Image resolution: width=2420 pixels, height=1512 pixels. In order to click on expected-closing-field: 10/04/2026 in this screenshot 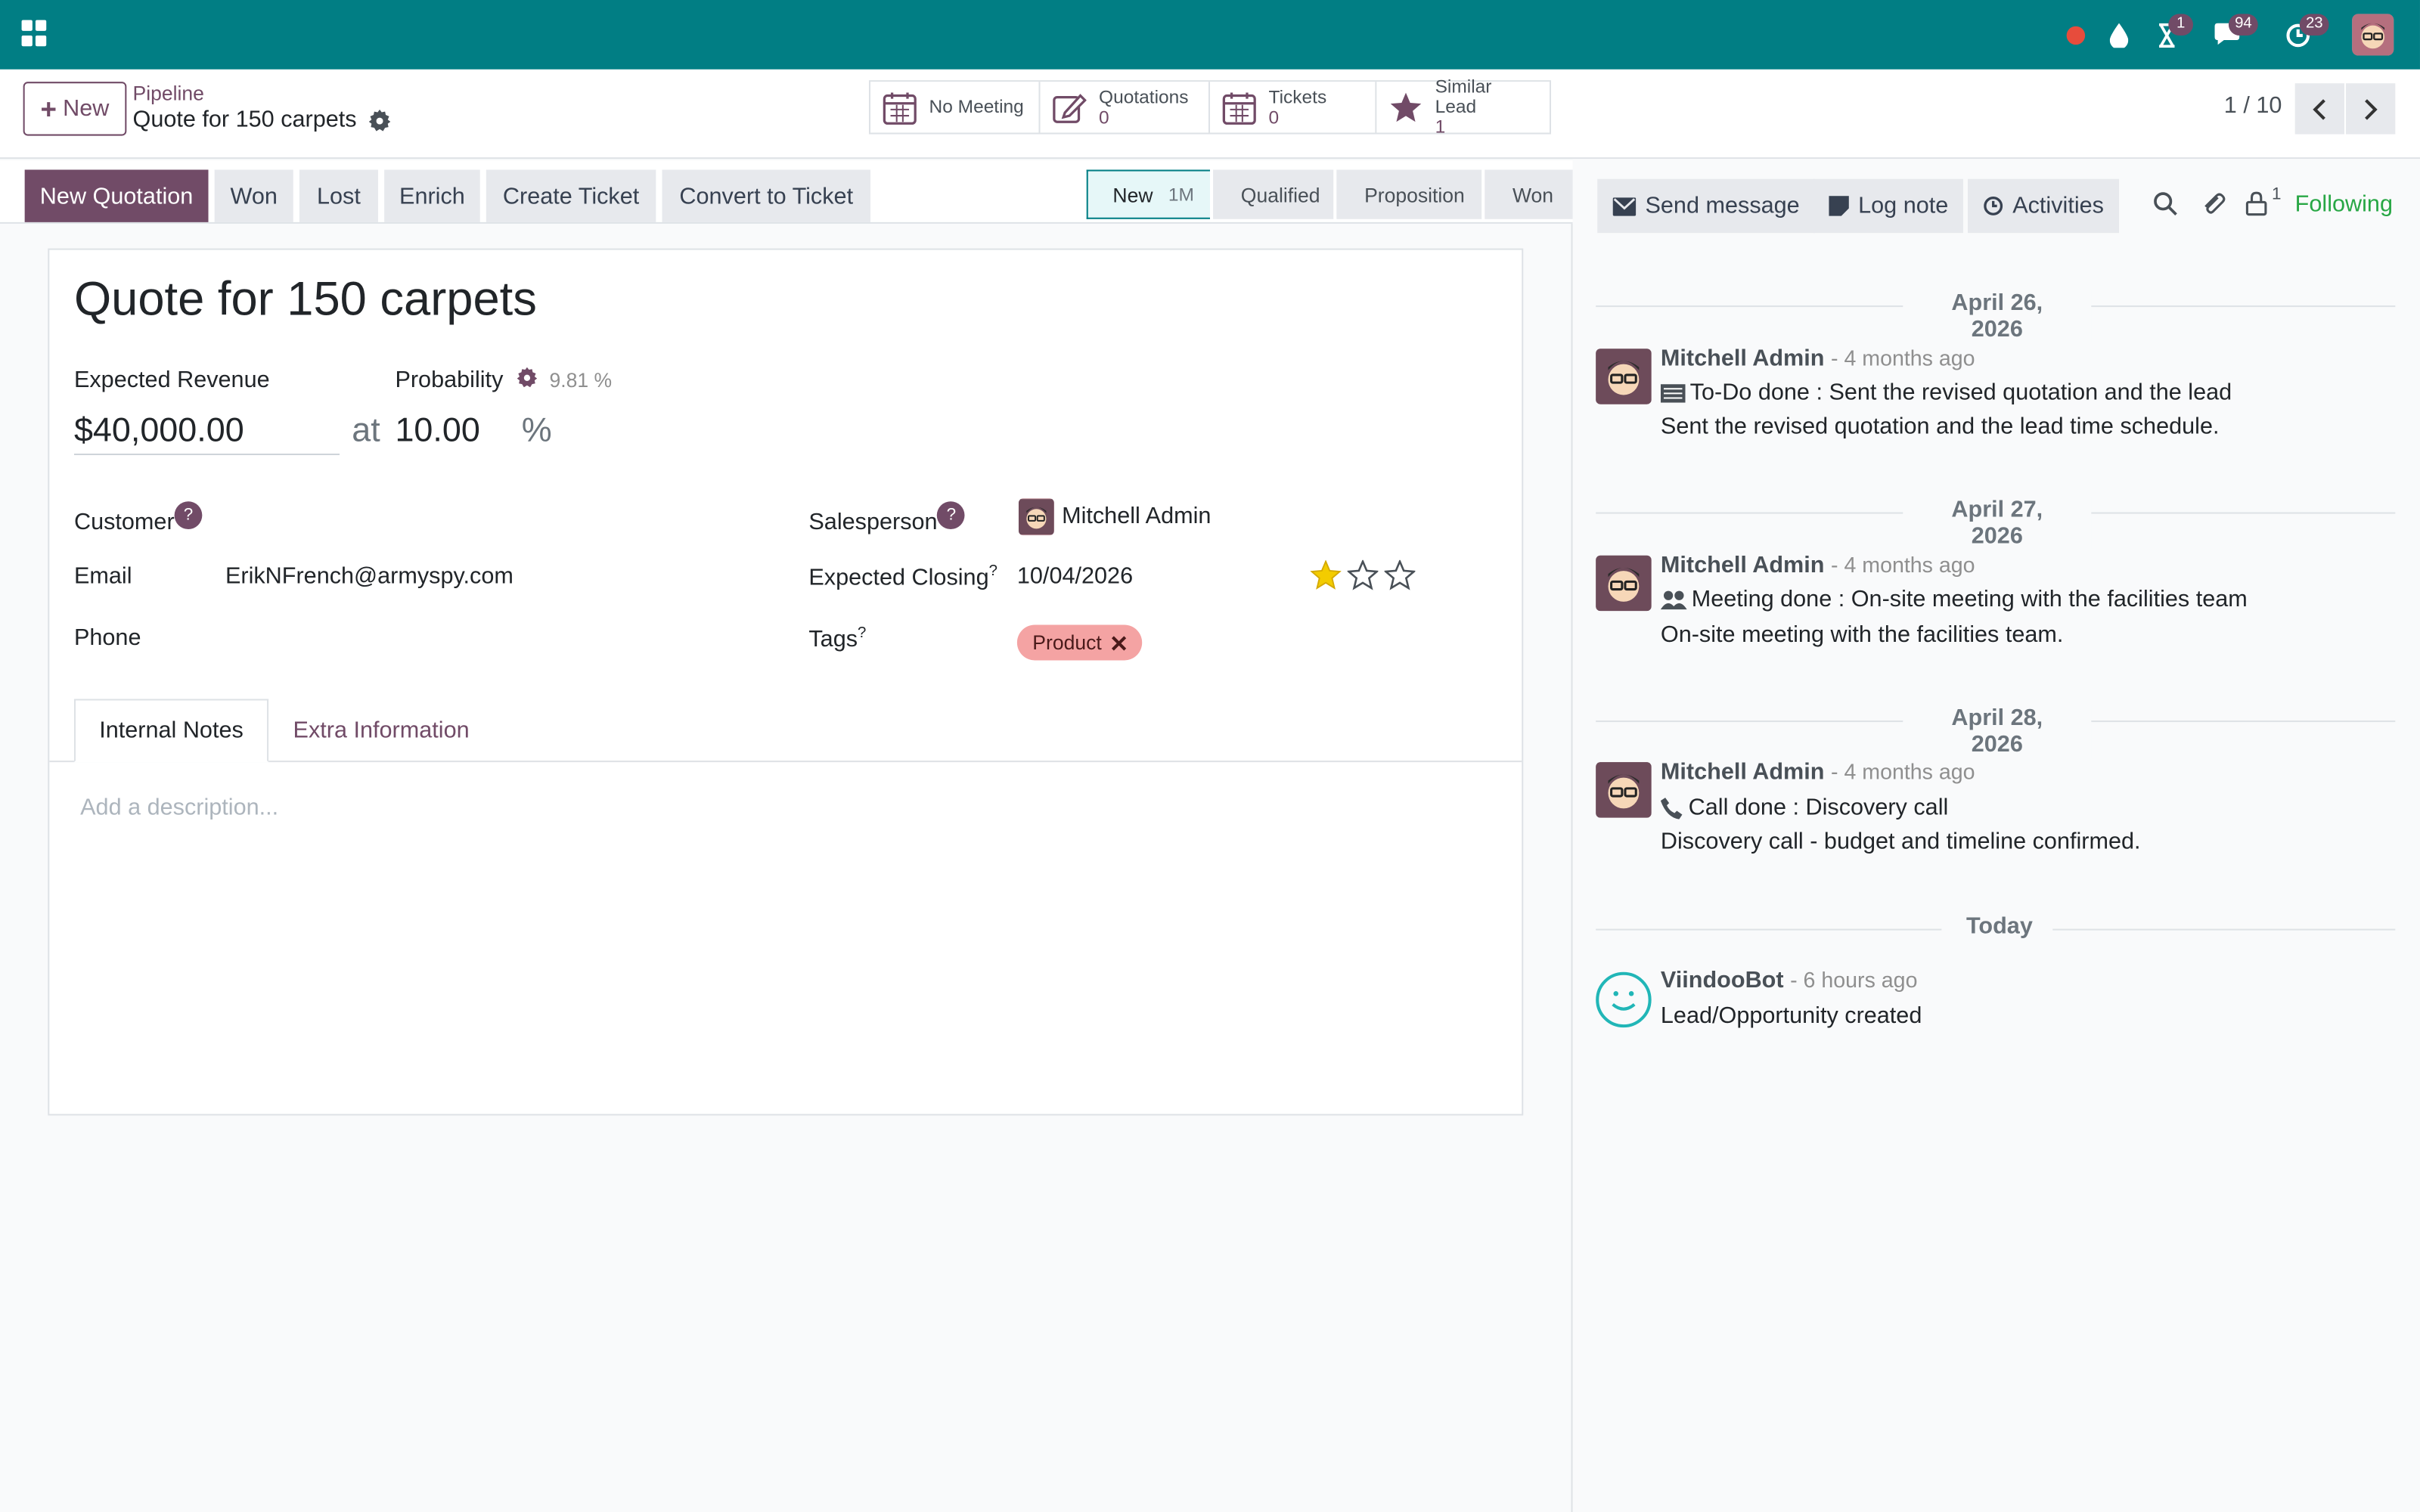, I will do `click(1075, 576)`.